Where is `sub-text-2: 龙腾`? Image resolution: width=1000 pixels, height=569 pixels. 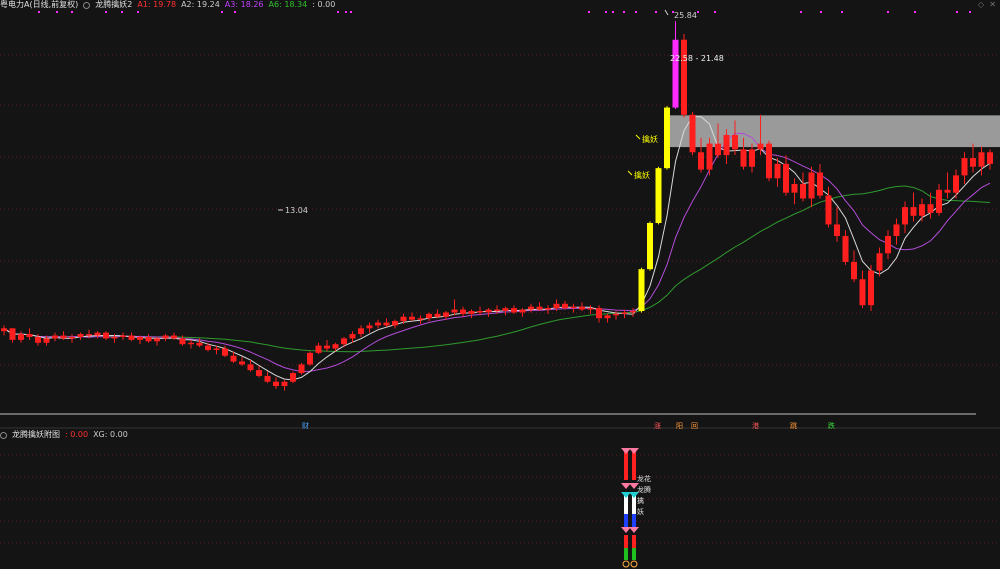
sub-text-2: 龙腾 is located at coordinates (644, 489).